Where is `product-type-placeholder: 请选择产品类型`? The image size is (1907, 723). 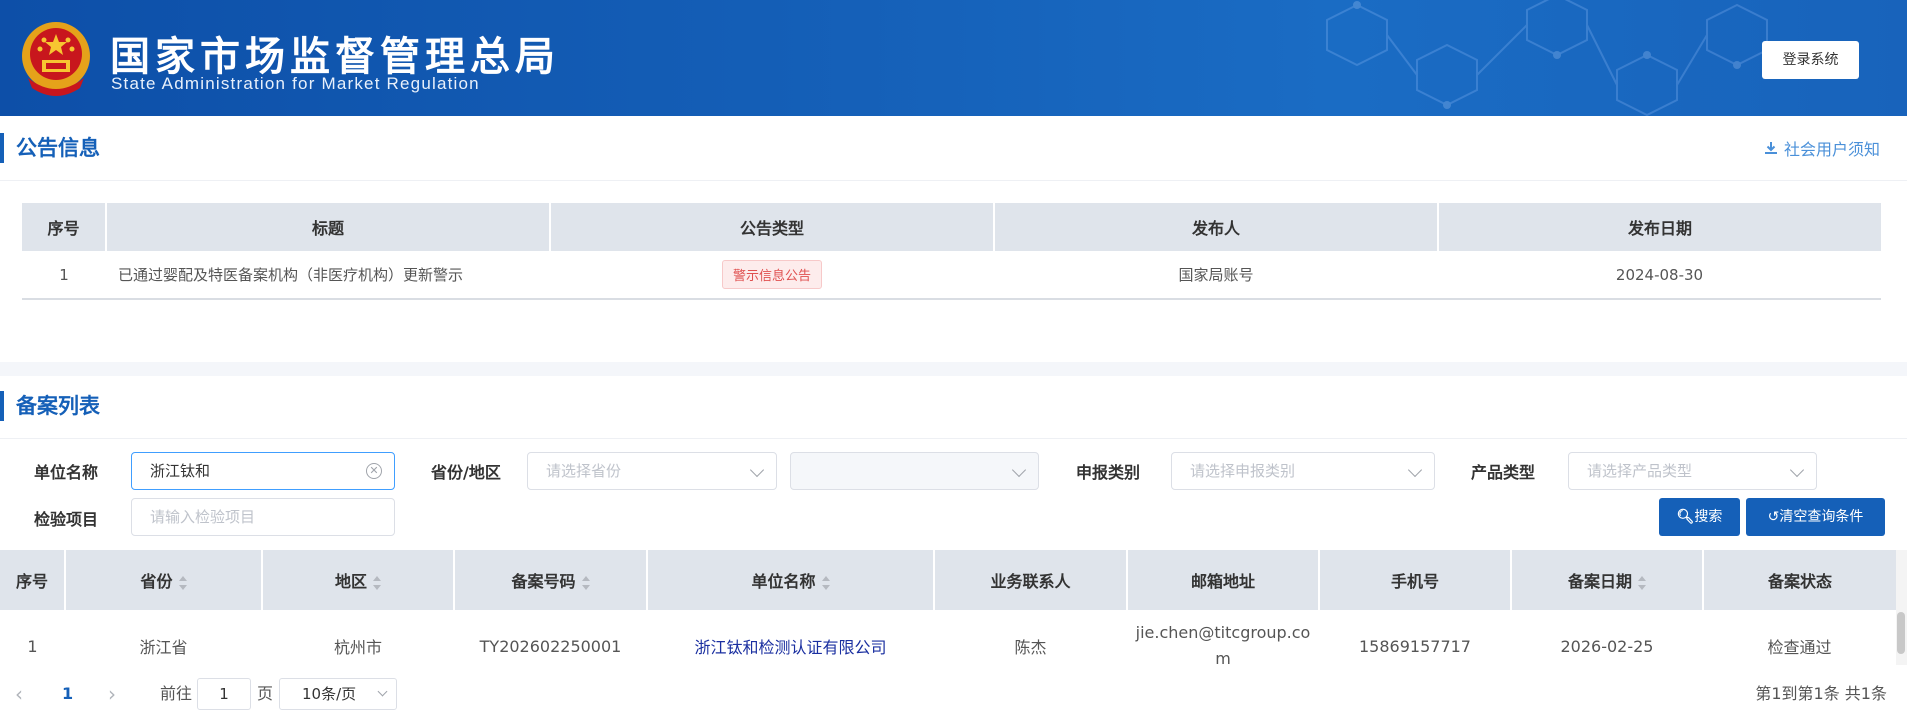 product-type-placeholder: 请选择产品类型 is located at coordinates (1640, 471).